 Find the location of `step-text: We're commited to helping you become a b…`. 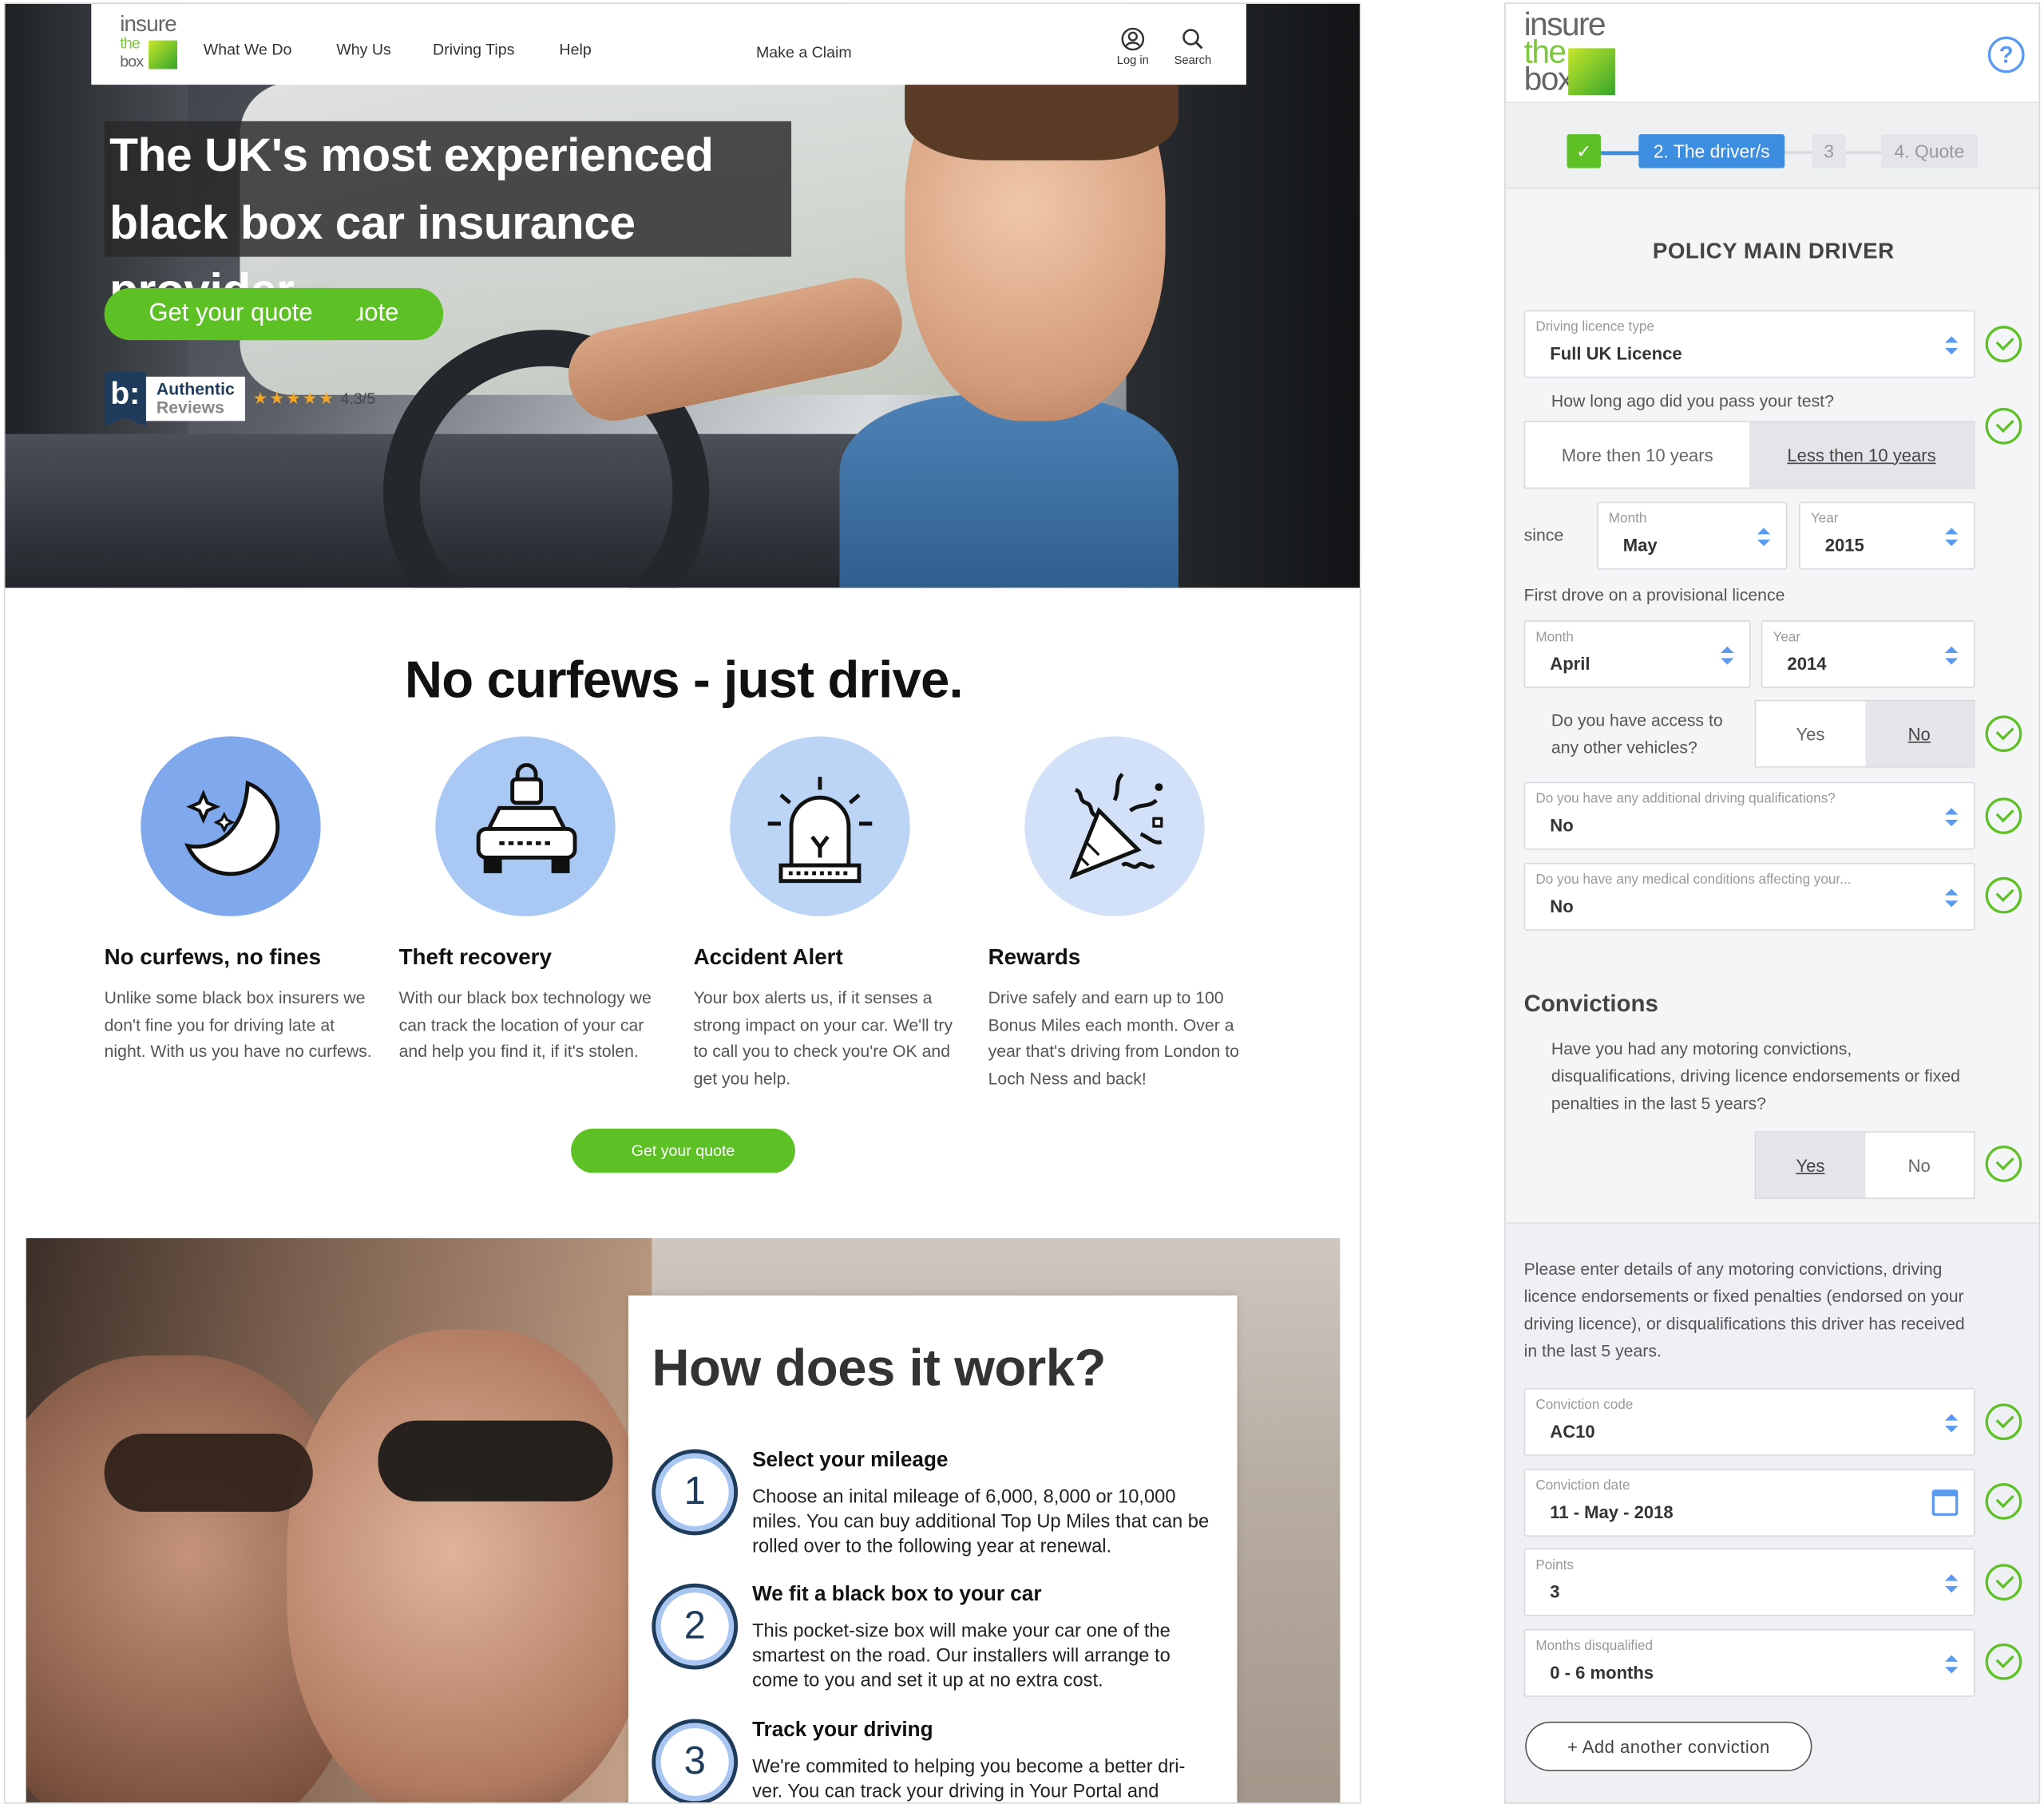

step-text: We're commited to helping you become a b… is located at coordinates (969, 1779).